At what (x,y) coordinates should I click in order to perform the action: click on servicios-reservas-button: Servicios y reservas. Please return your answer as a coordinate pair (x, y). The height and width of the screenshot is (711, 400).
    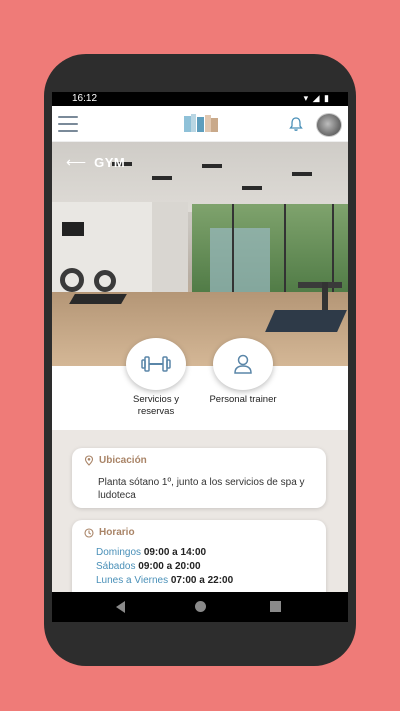
    Looking at the image, I should click on (156, 378).